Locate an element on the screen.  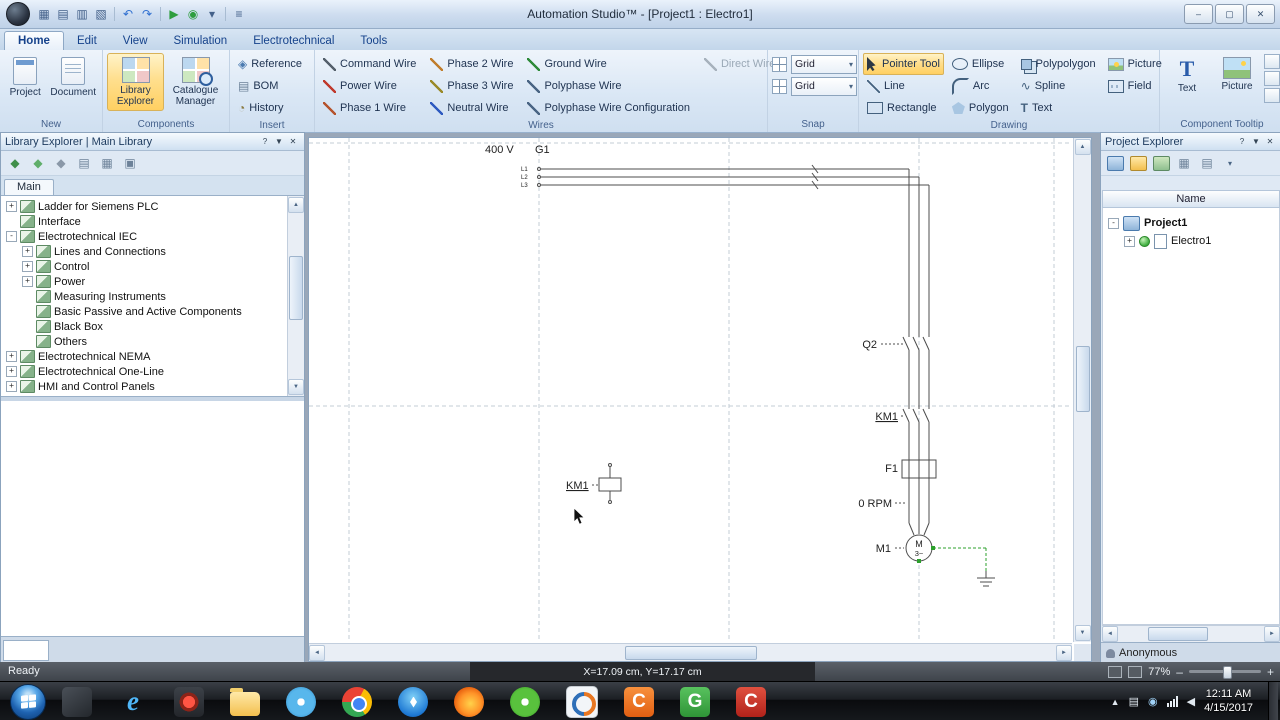
open-project-icon is located at coordinates (1138, 163).